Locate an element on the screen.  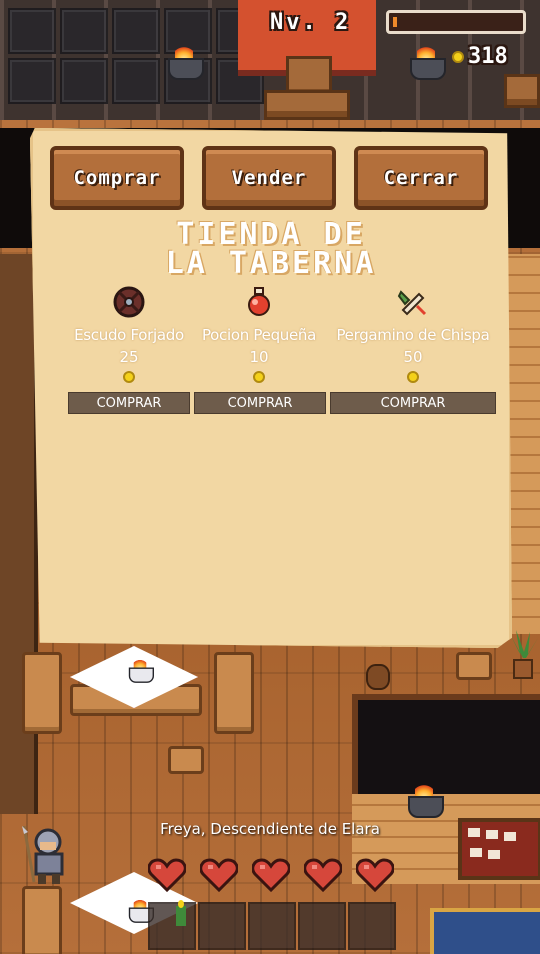
shop-item: Pergamino de Chispa 50 is located at coordinates (413, 336).